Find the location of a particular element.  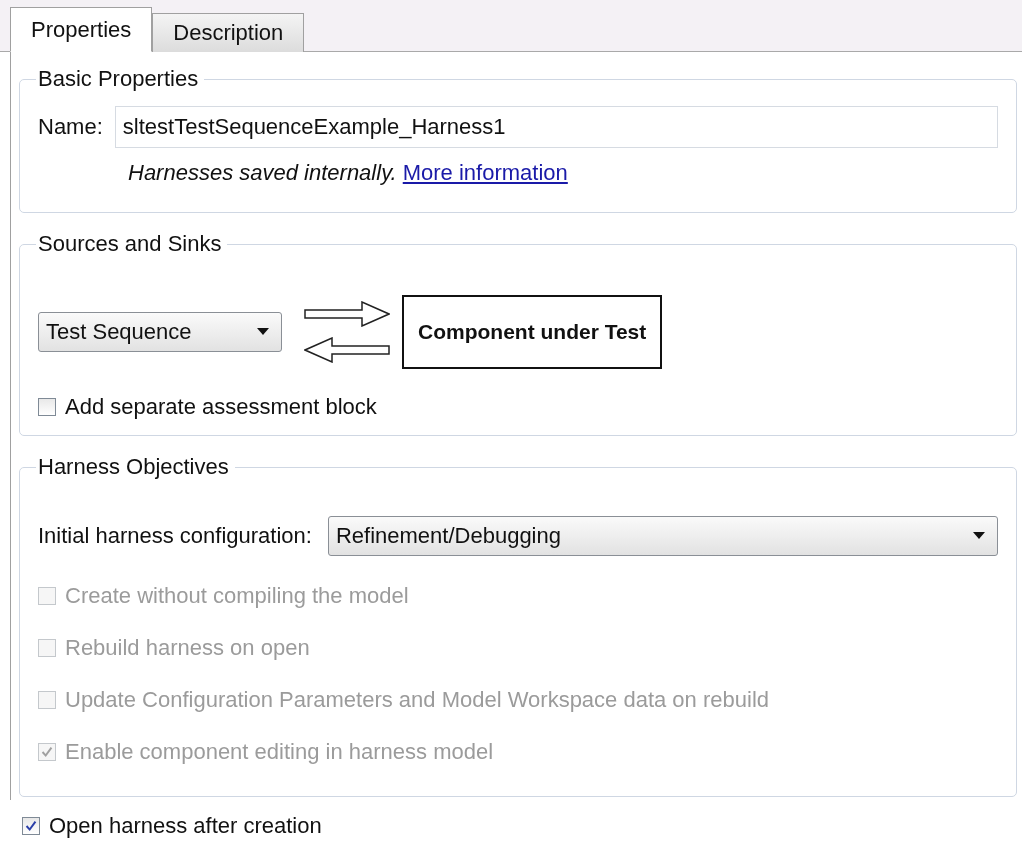

checkbox-label: Open harness after creation is located at coordinates (185, 826).